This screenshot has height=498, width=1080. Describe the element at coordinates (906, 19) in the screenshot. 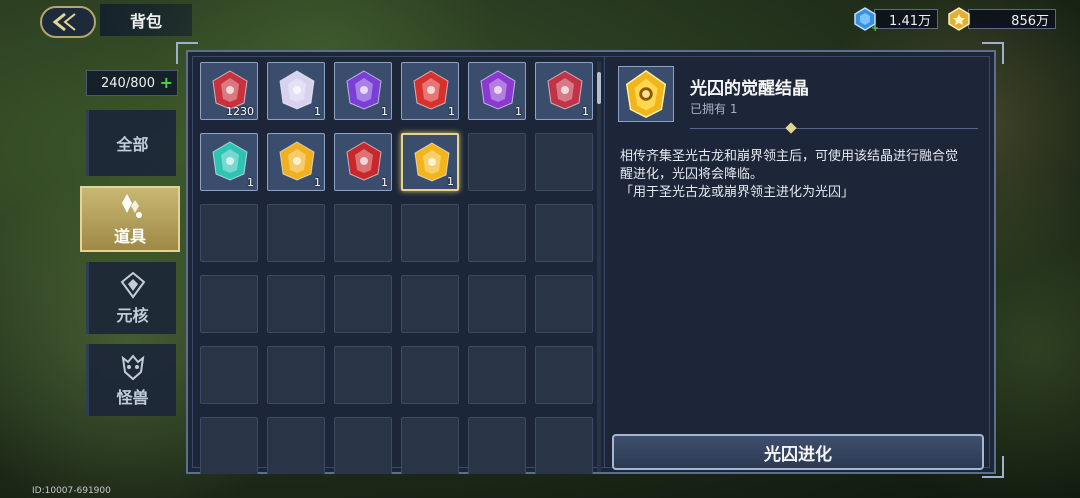

I see `gem-amount: 1.41万` at that location.